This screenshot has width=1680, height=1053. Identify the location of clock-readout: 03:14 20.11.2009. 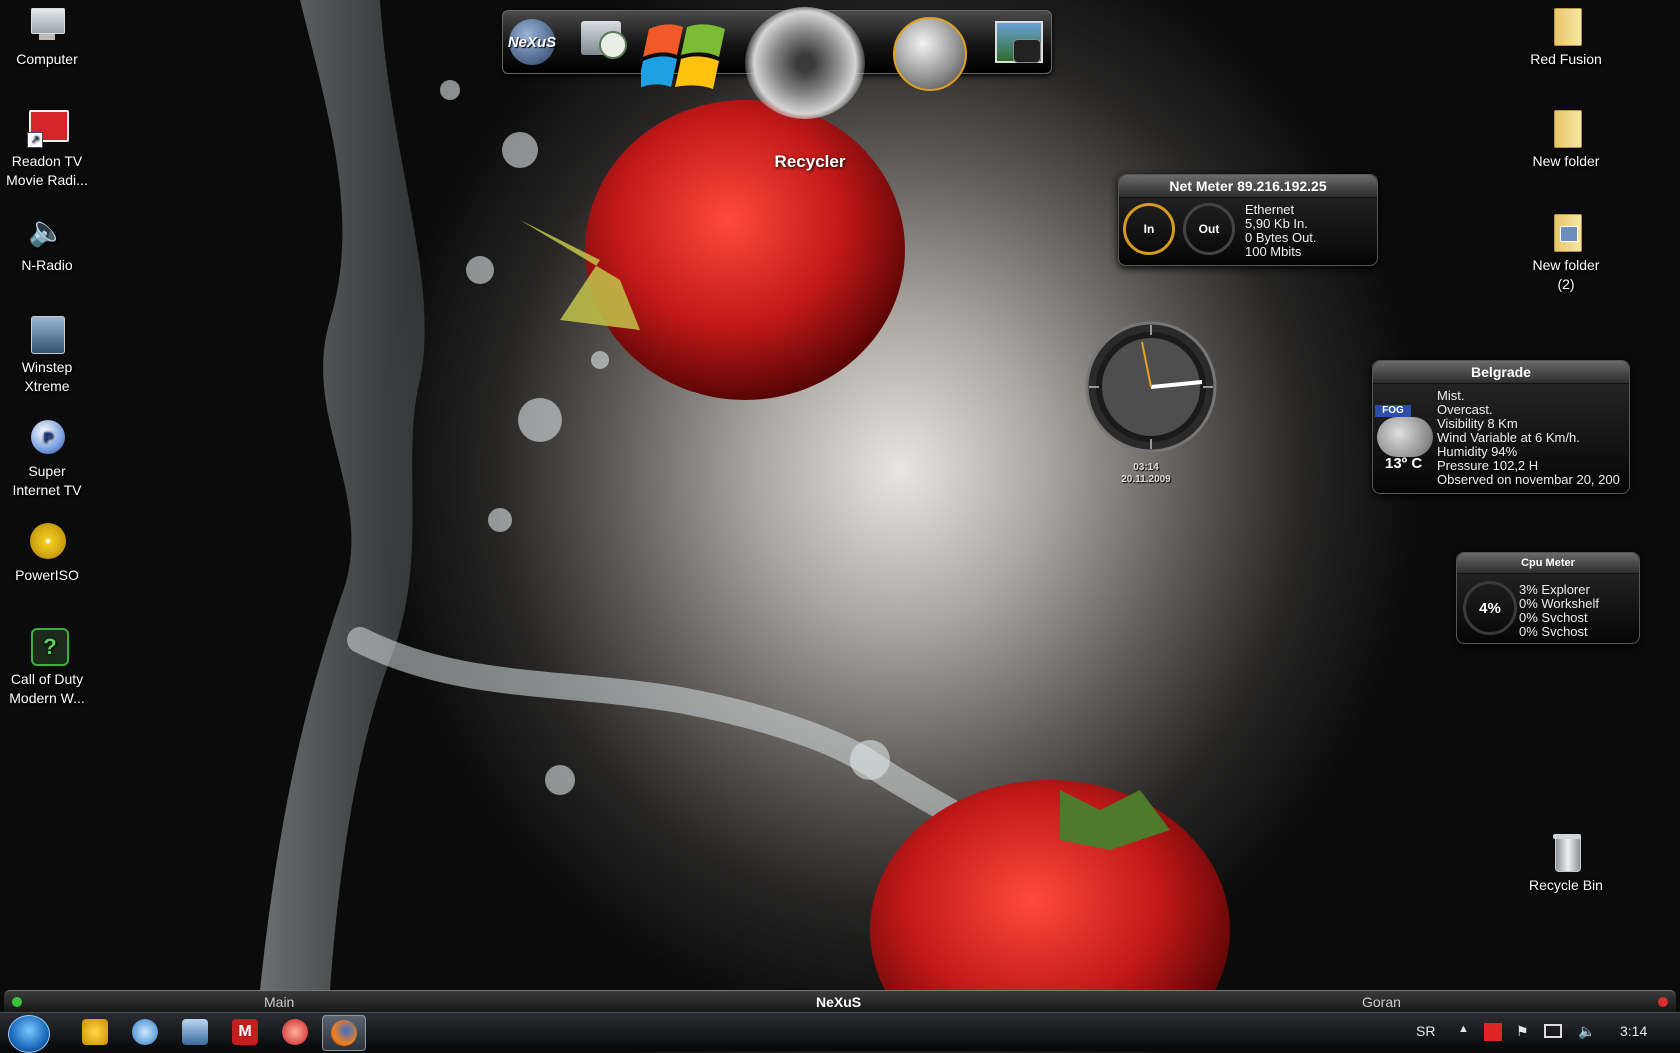
(1146, 473).